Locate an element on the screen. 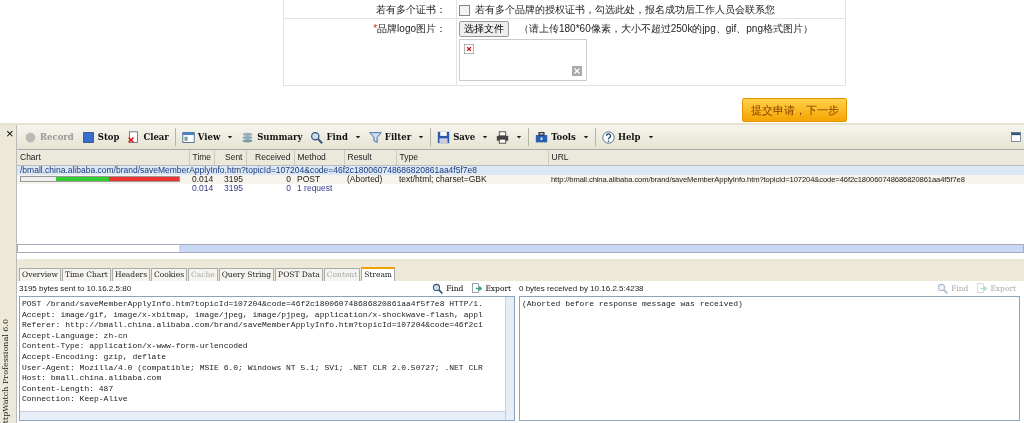 This screenshot has width=1024, height=423. toolbar-button: View is located at coordinates (207, 137).